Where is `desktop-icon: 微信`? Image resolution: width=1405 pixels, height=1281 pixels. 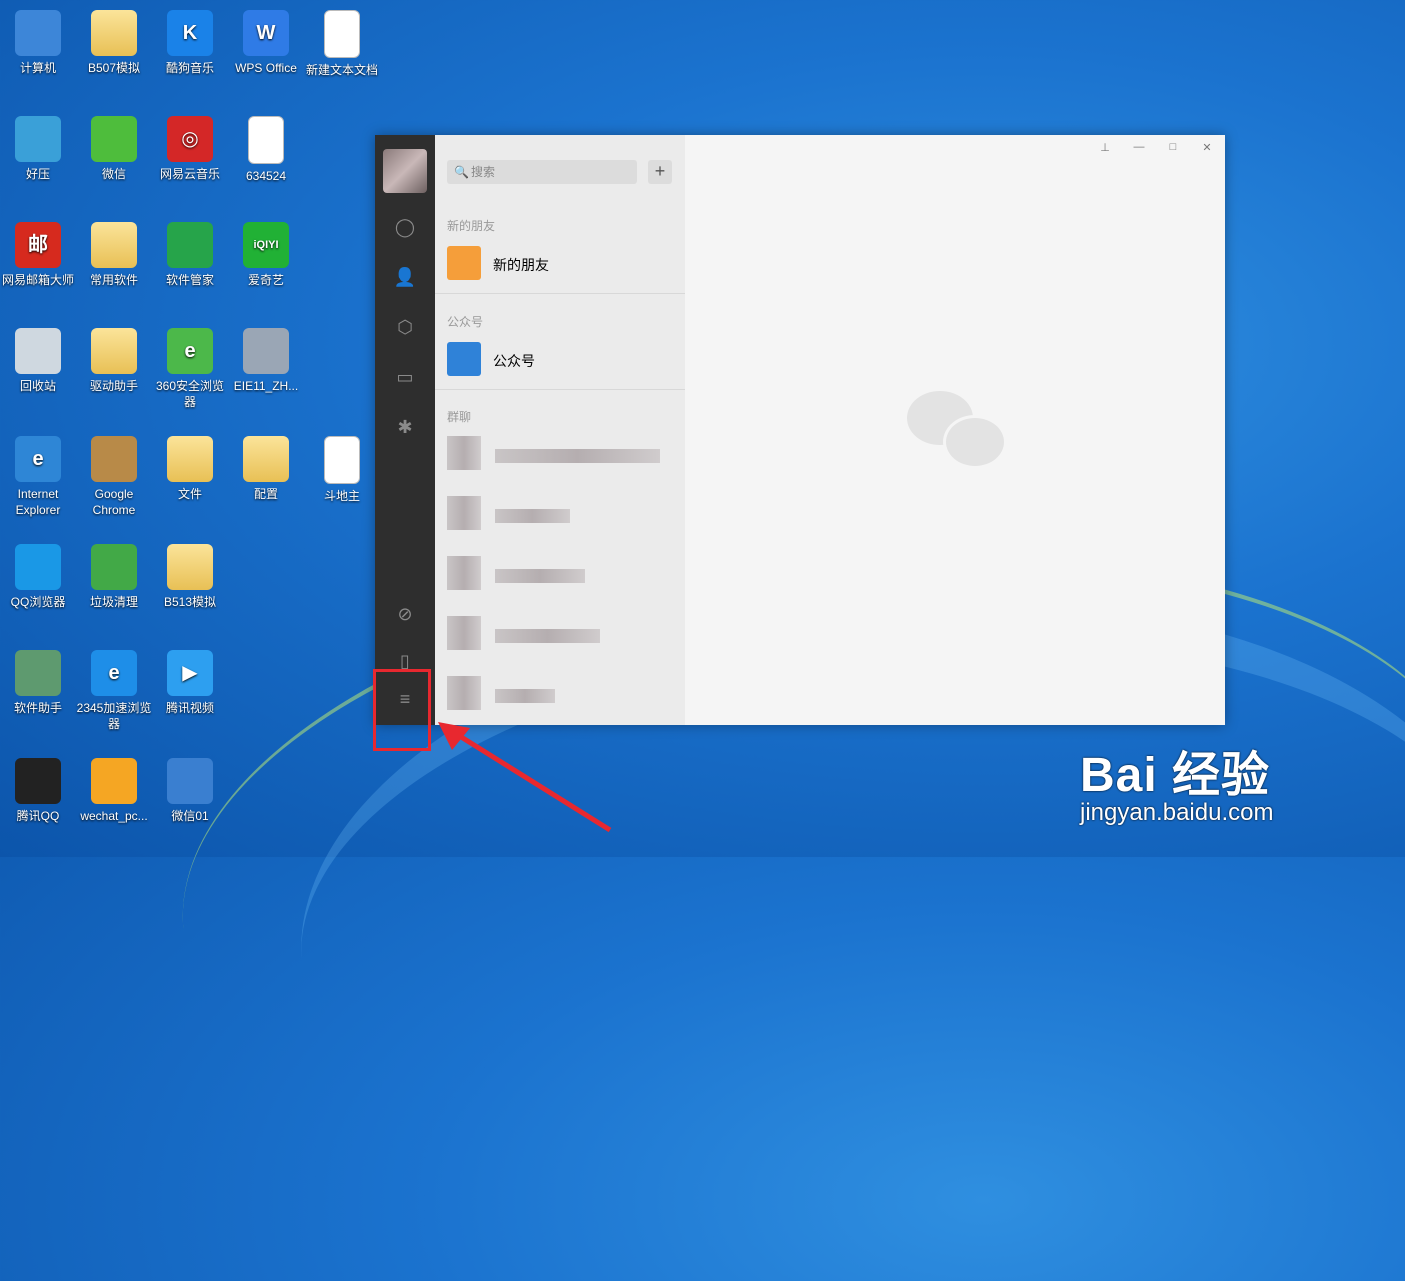
desktop-icon: 微信 is located at coordinates (114, 149).